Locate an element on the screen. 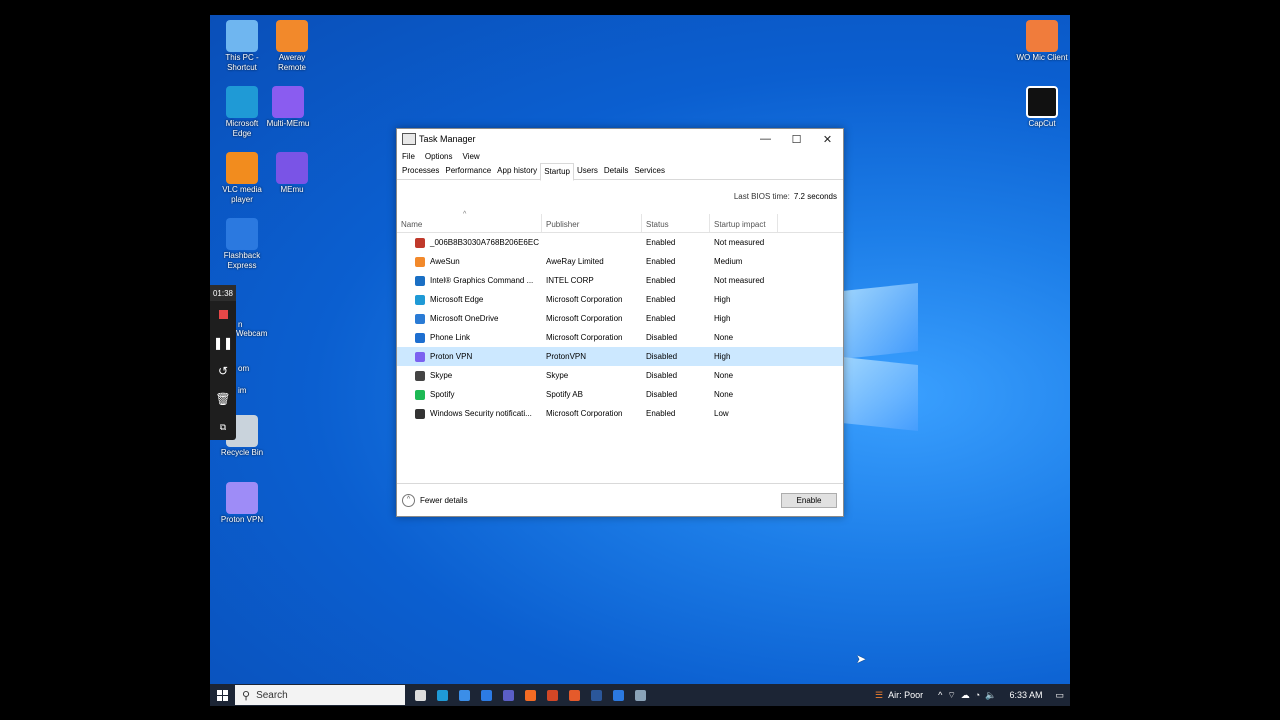 The image size is (1280, 720). maximize-button: ☐ is located at coordinates (796, 139).